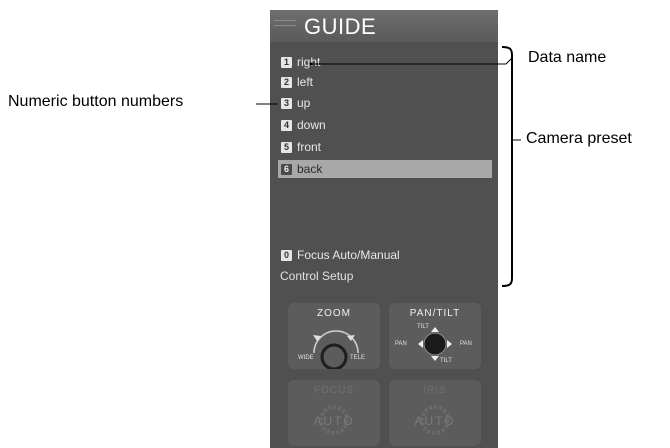 This screenshot has height=448, width=670. Describe the element at coordinates (579, 138) in the screenshot. I see `camera-preset-annotation: Camera preset` at that location.